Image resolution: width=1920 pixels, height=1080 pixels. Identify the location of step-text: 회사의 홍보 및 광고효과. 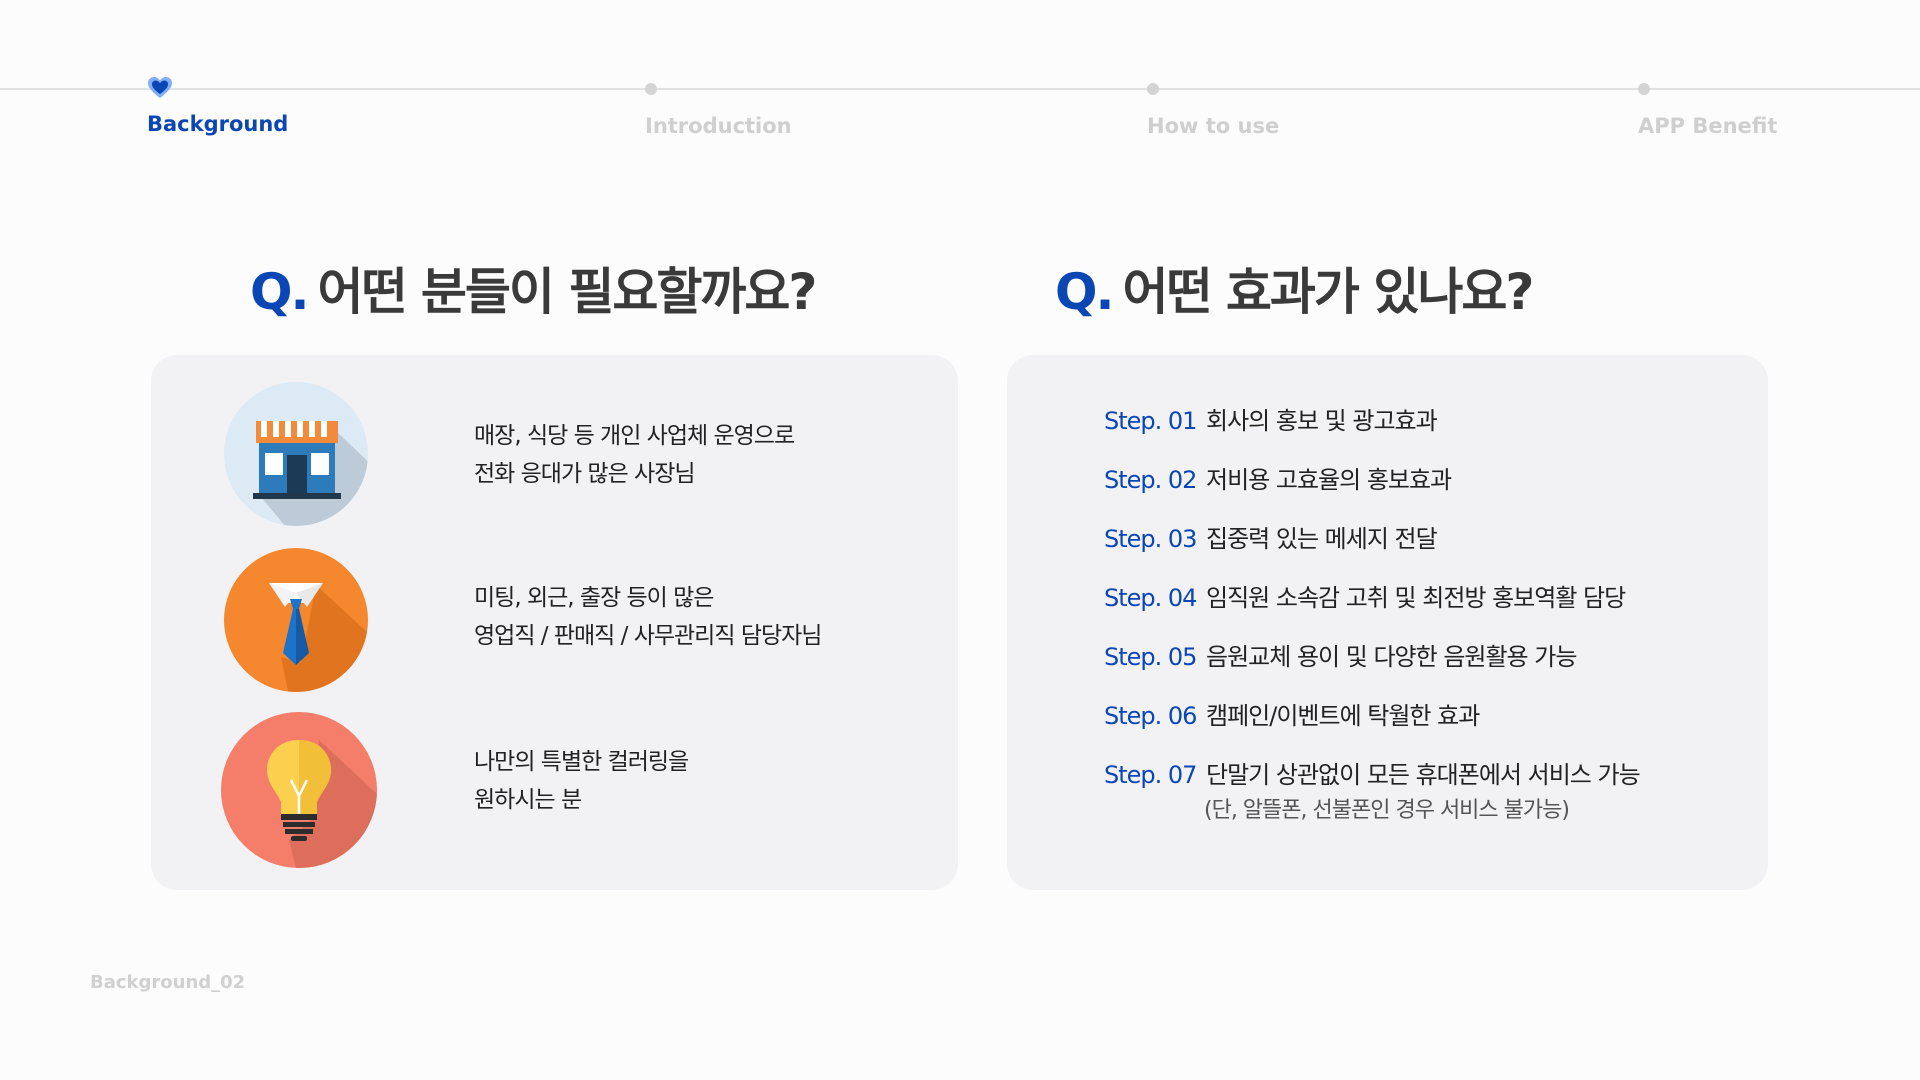
(1322, 421).